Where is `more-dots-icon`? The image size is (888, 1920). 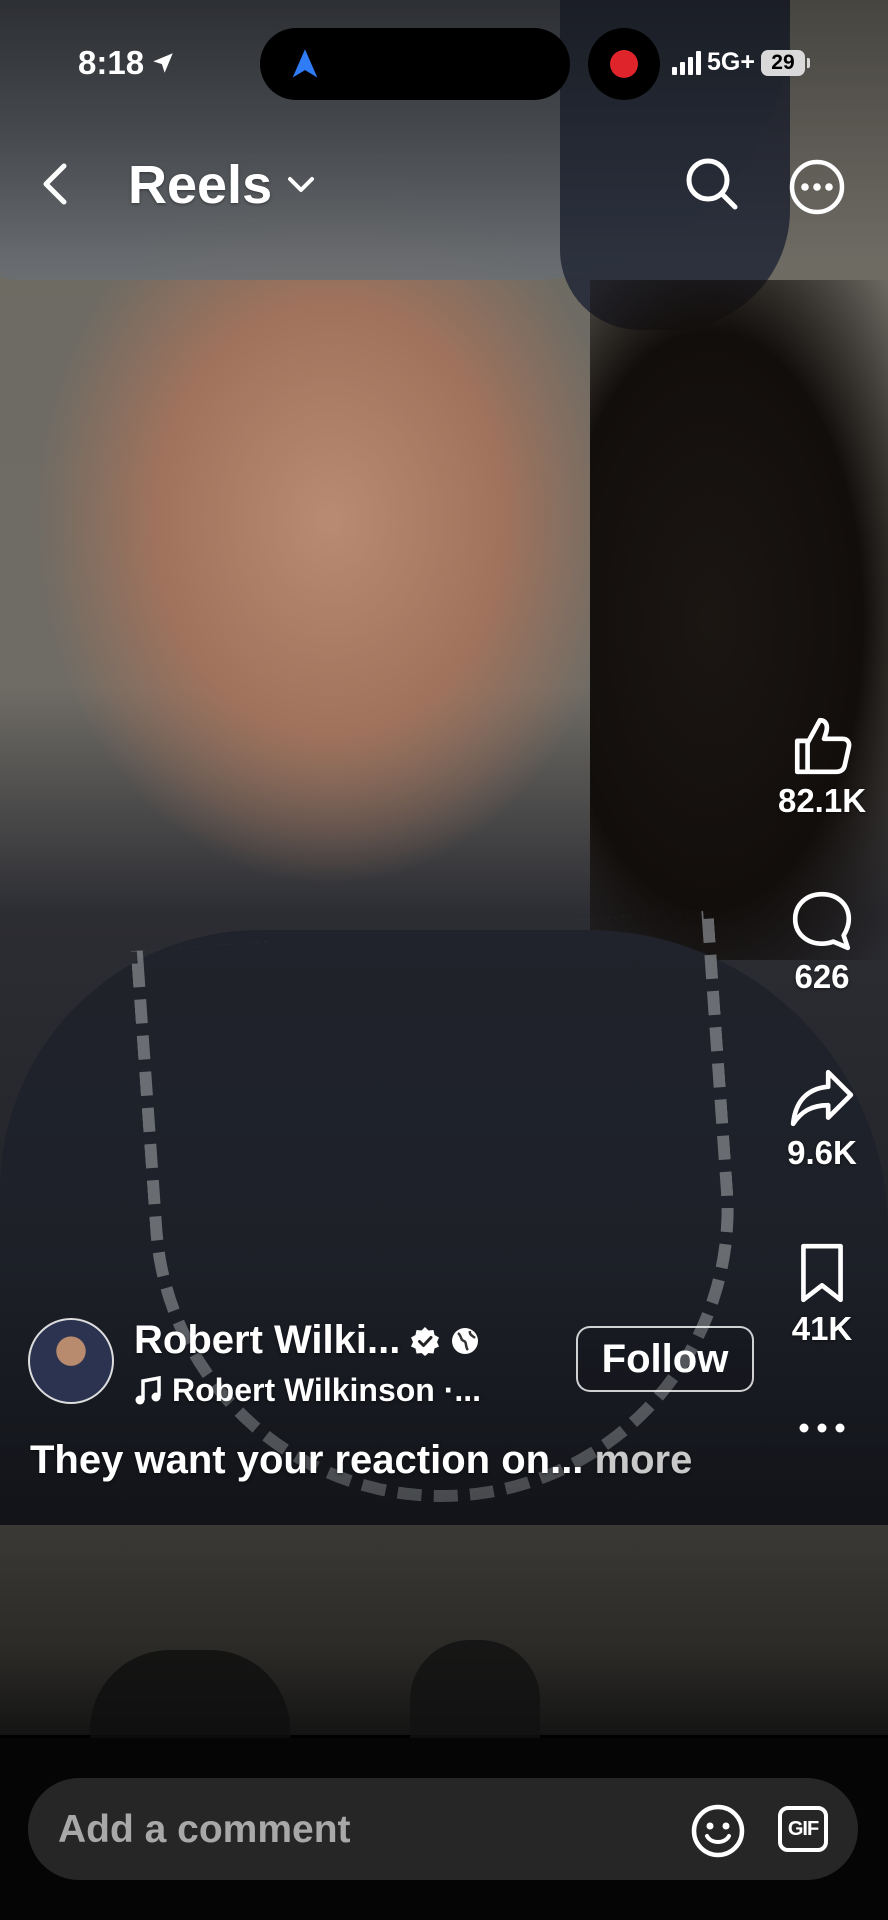
more-dots-icon is located at coordinates (822, 1428).